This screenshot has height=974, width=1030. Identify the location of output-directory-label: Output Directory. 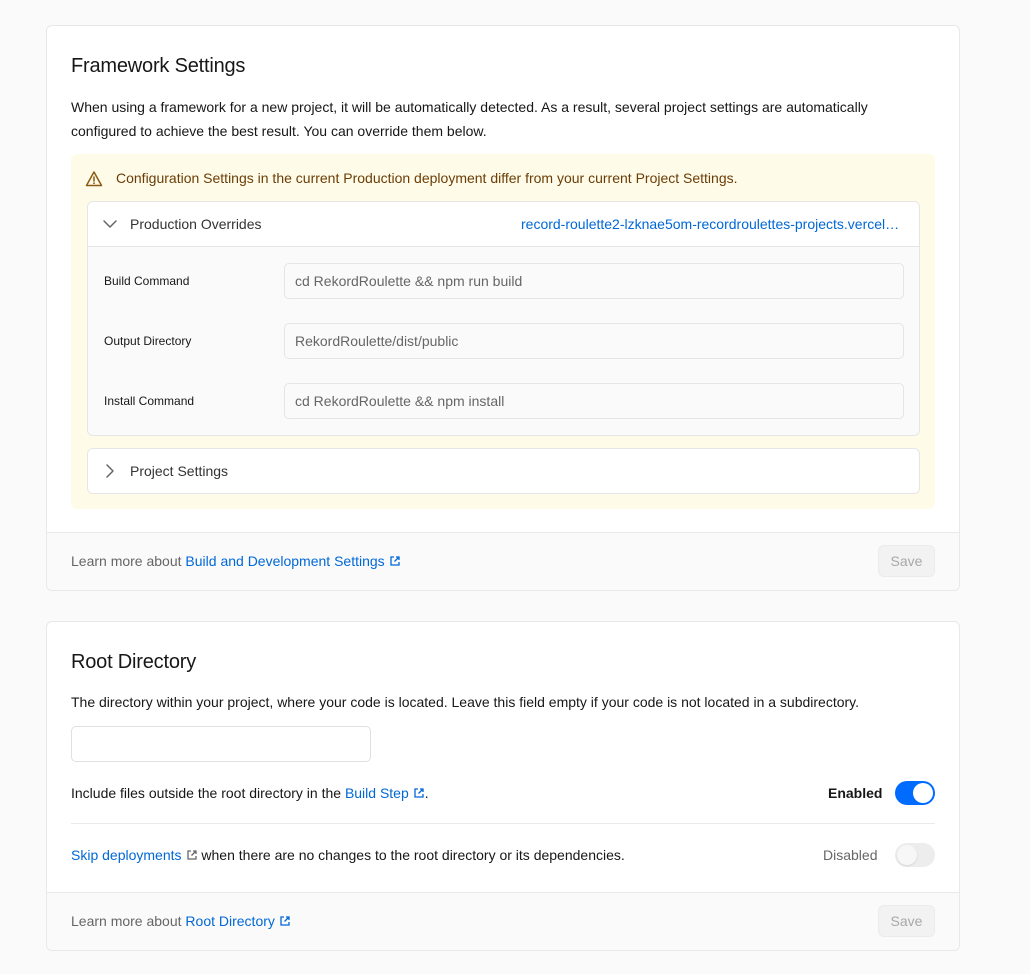
(148, 341).